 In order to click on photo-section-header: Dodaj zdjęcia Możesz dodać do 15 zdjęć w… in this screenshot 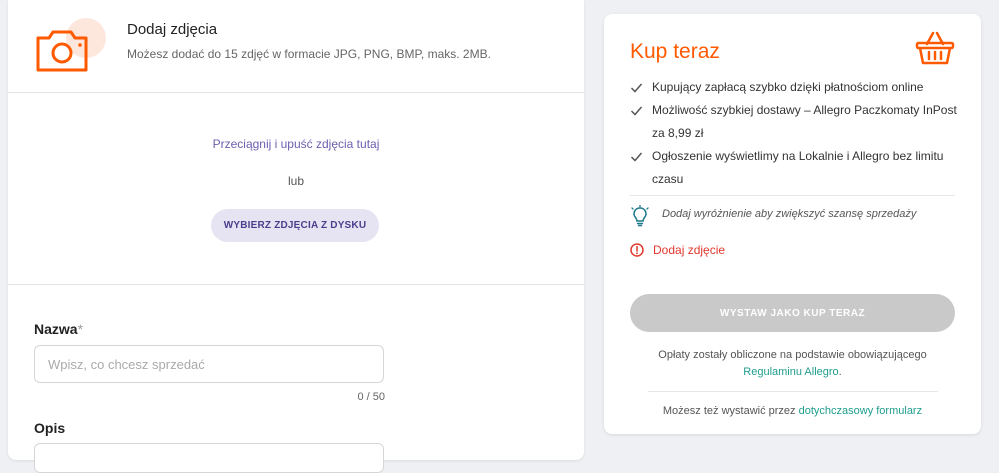, I will do `click(296, 46)`.